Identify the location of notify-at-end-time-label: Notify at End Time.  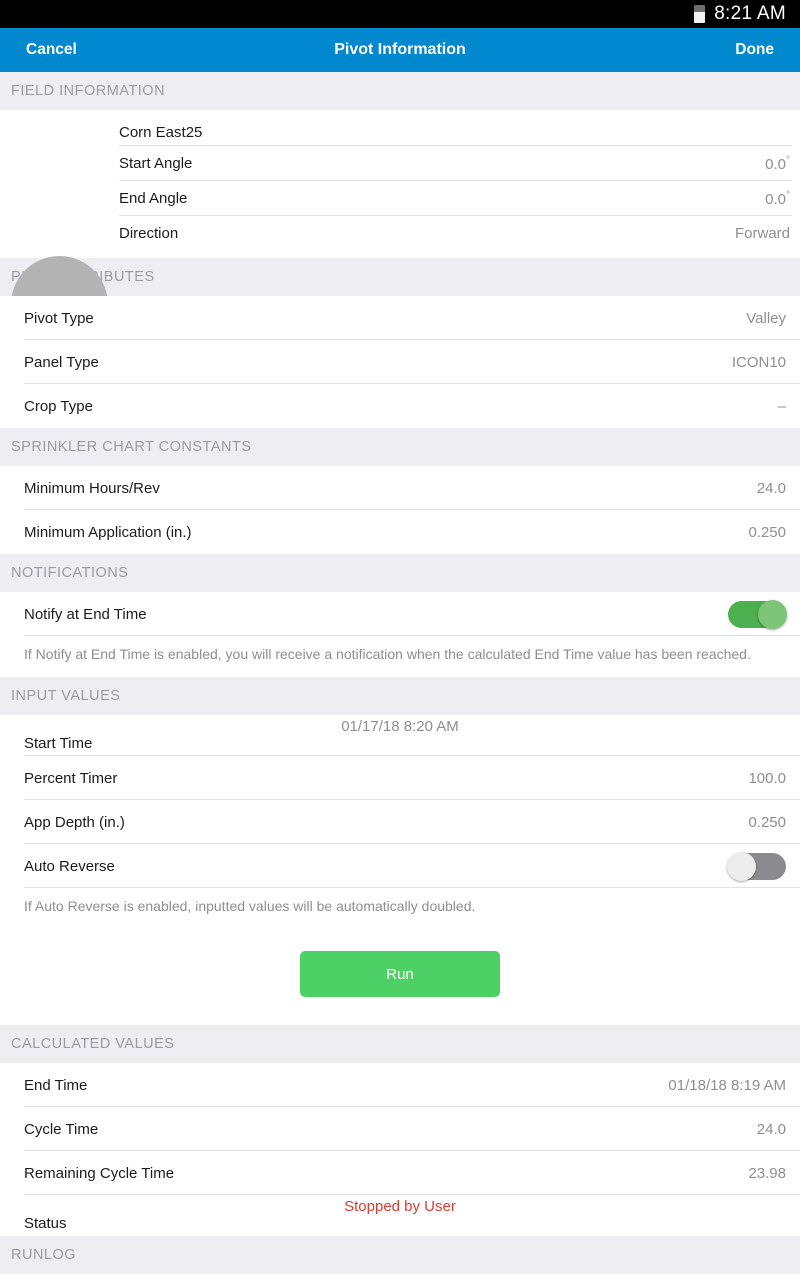
(85, 614).